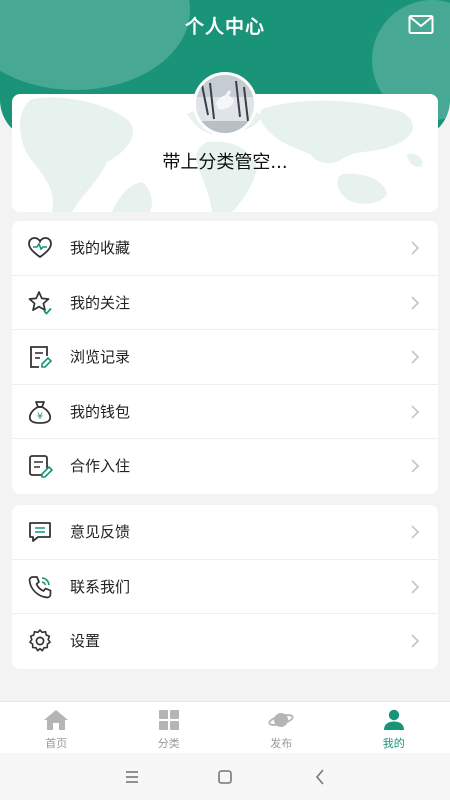 The width and height of the screenshot is (450, 800). Describe the element at coordinates (100, 357) in the screenshot. I see `menu-item-label: 浏览记录` at that location.